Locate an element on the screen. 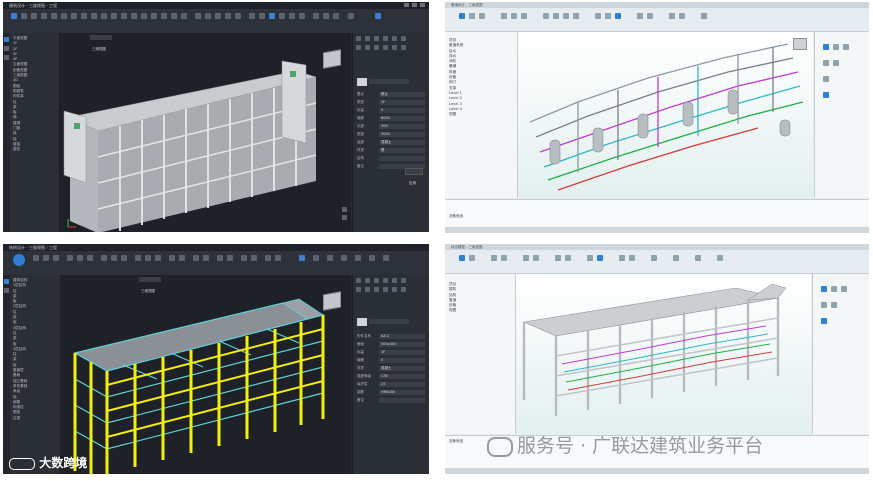 Image resolution: width=873 pixels, height=481 pixels. line-icon is located at coordinates (367, 280).